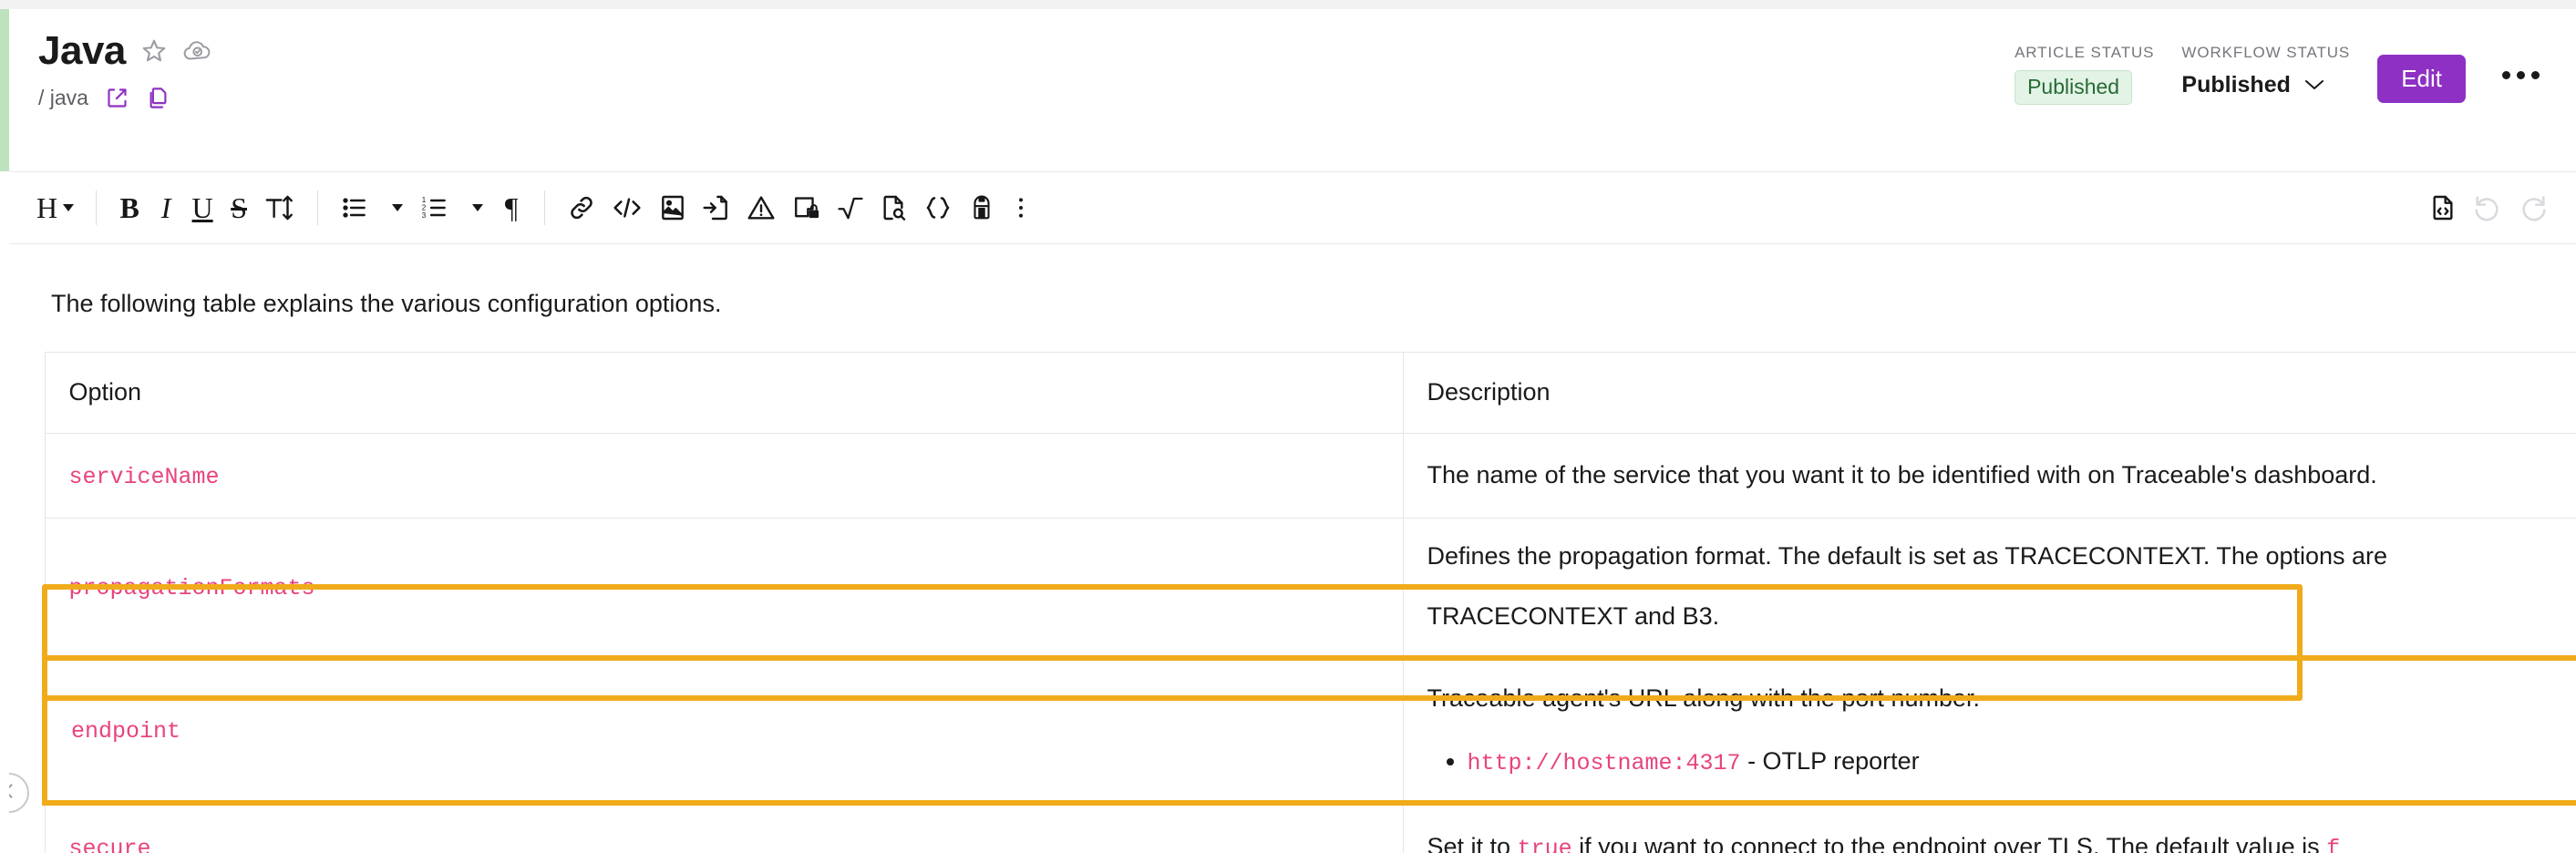 The image size is (2576, 853). I want to click on italic-button: I, so click(166, 208).